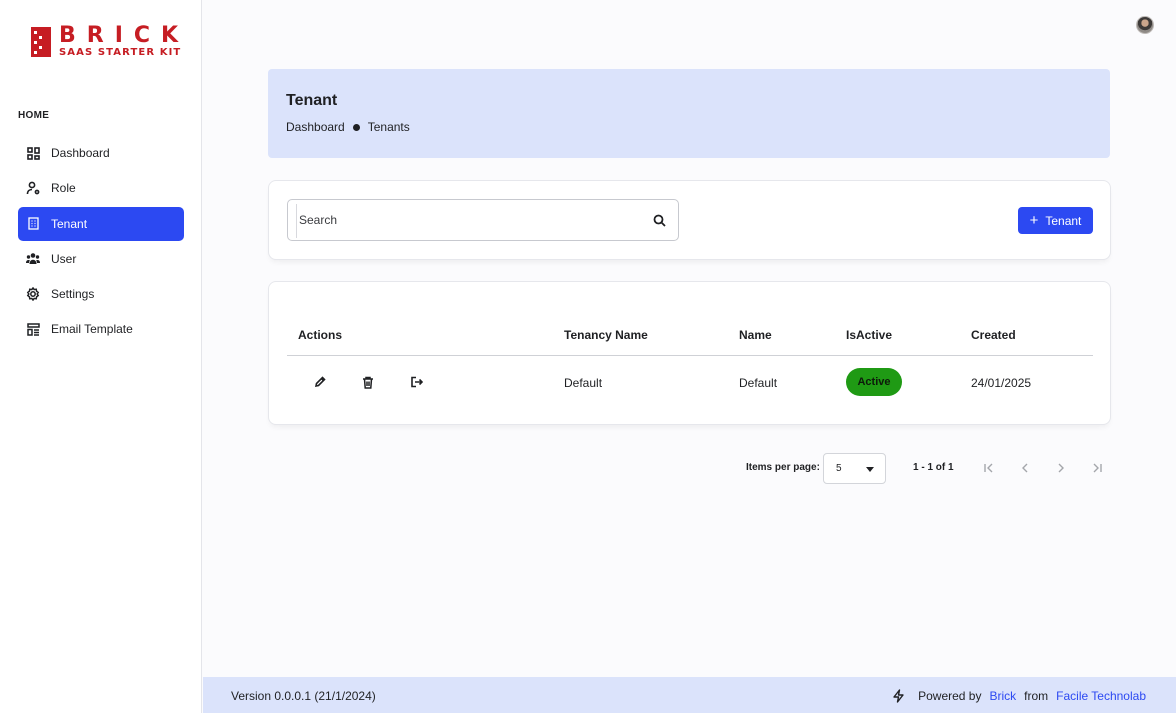 The height and width of the screenshot is (713, 1176). What do you see at coordinates (1063, 220) in the screenshot?
I see `add-tenant-label: Tenant` at bounding box center [1063, 220].